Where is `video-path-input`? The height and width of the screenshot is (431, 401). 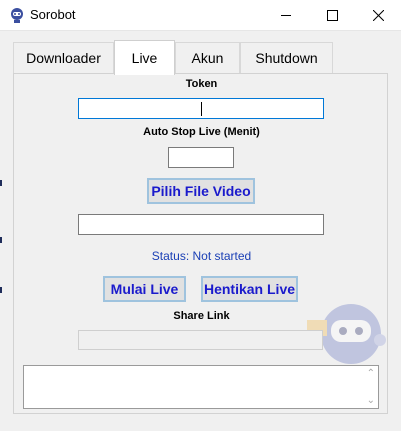 video-path-input is located at coordinates (201, 224).